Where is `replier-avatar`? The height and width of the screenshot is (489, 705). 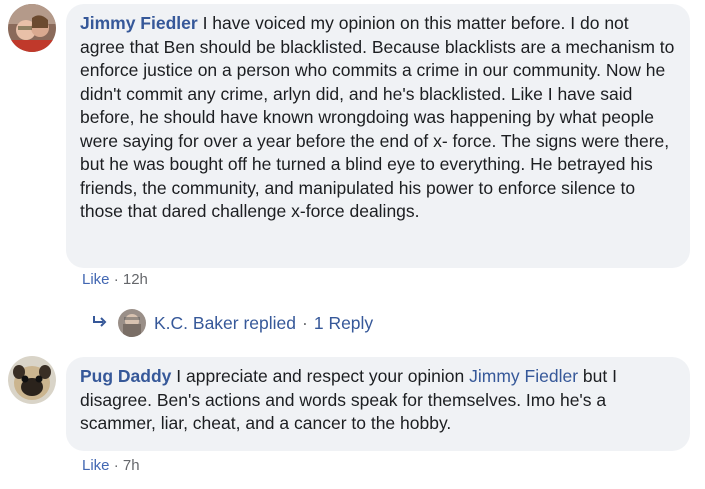 replier-avatar is located at coordinates (132, 323).